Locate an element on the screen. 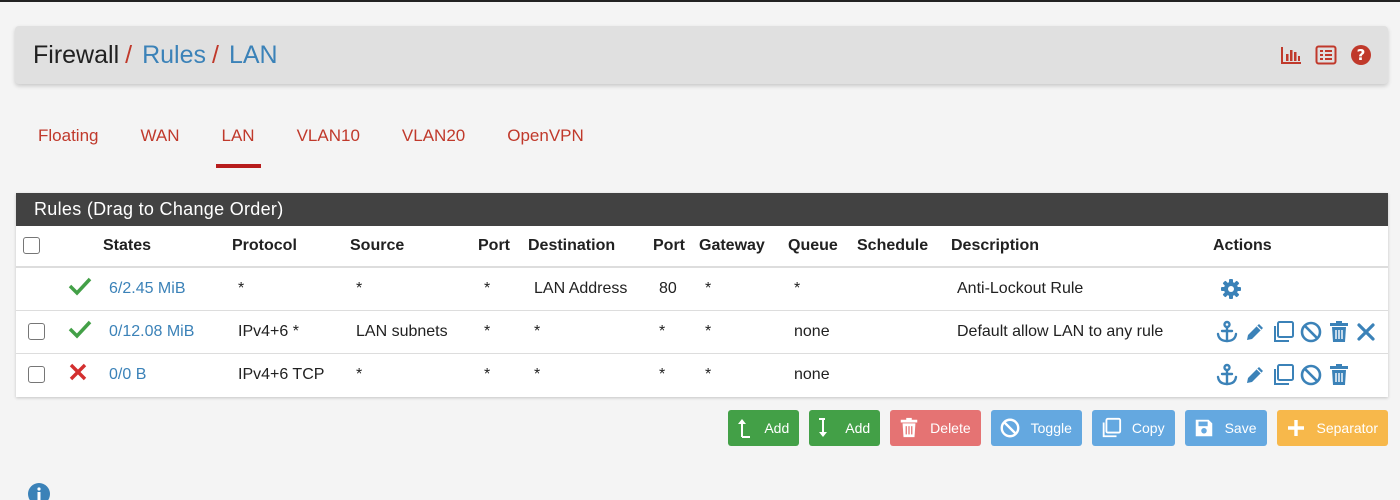  toggle-label: Toggle is located at coordinates (1051, 428).